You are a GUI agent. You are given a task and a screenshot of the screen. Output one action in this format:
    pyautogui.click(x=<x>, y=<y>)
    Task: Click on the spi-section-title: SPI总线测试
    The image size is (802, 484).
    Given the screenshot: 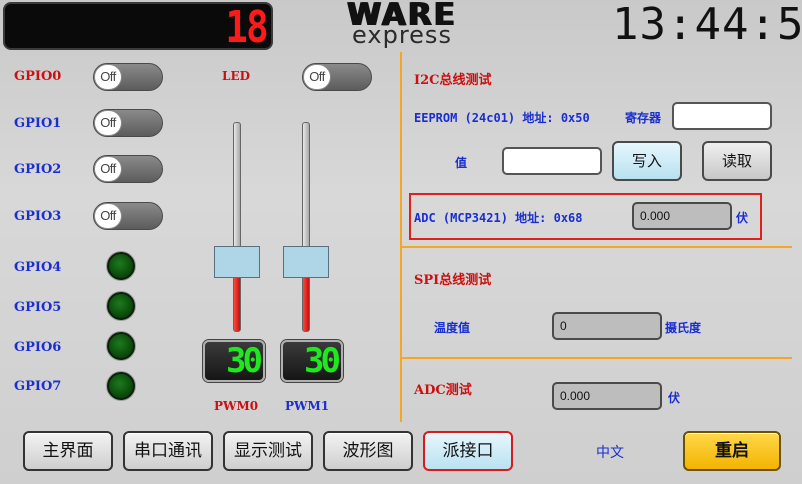 What is the action you would take?
    pyautogui.click(x=453, y=280)
    